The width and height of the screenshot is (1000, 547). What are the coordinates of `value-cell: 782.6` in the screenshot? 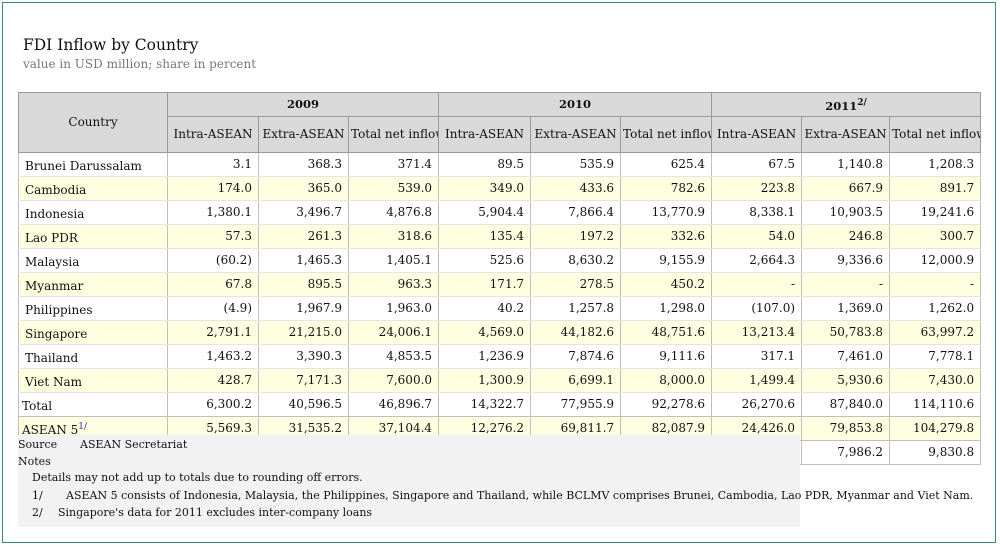 It's located at (666, 188).